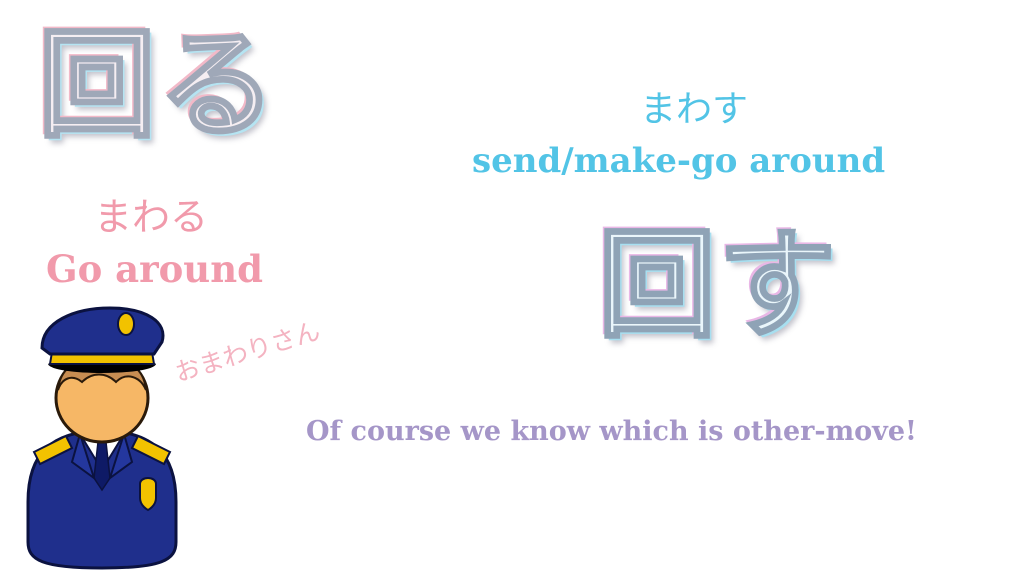 The height and width of the screenshot is (574, 1033). I want to click on police-officer-icon, so click(102, 438).